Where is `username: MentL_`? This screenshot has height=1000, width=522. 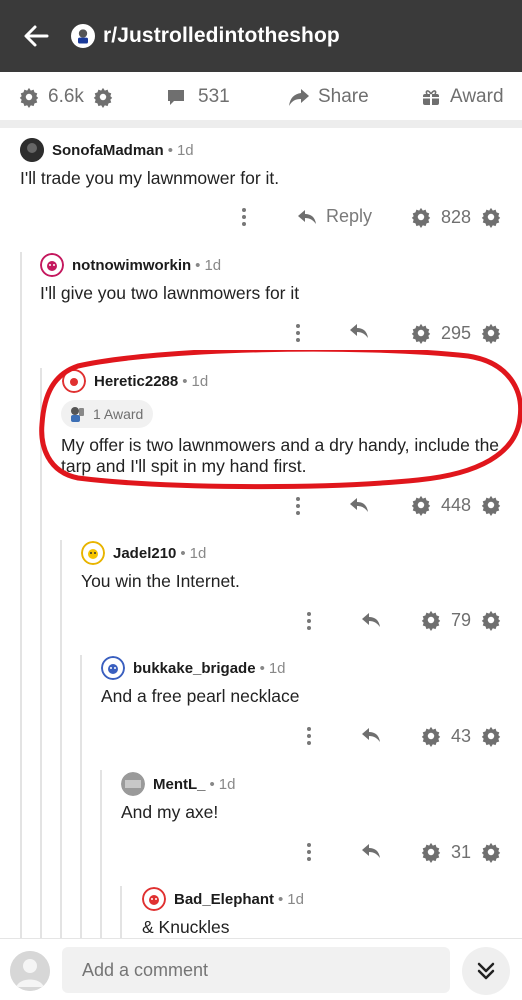 username: MentL_ is located at coordinates (179, 784).